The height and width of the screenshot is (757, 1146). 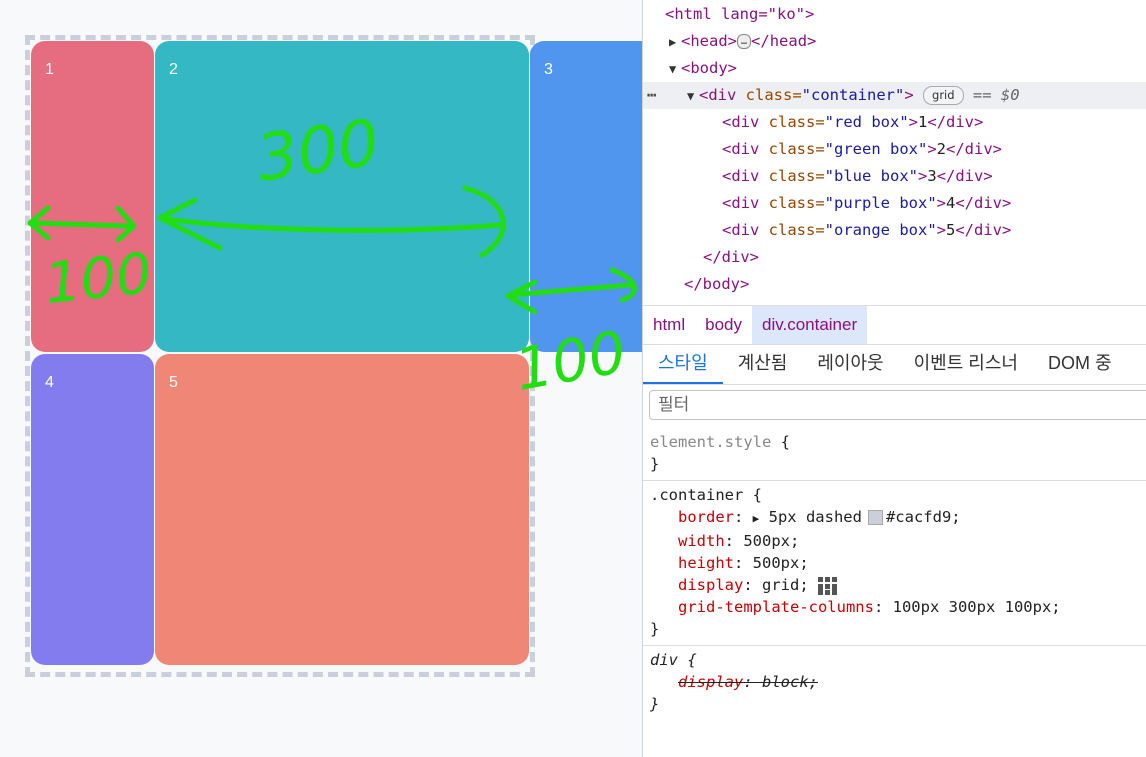 I want to click on tab-event-listeners: 이벤트 리스너, so click(x=966, y=364).